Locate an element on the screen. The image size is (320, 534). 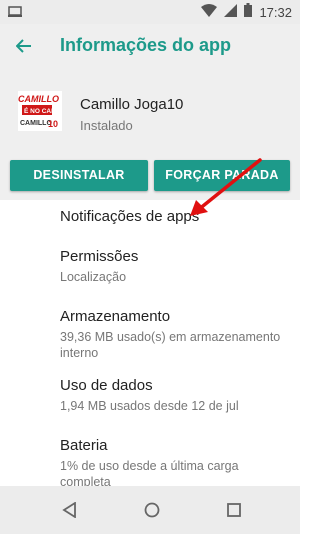
force-stop-button: FORÇAR PARADA is located at coordinates (222, 175).